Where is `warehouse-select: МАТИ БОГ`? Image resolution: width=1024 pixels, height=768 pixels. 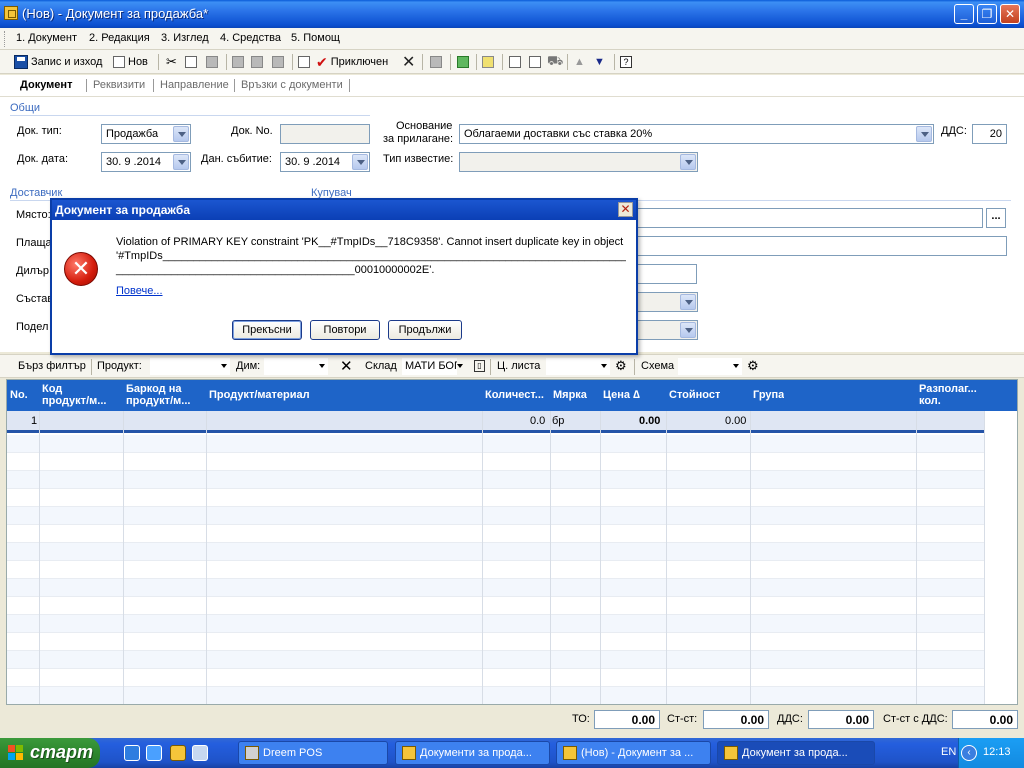
warehouse-select: МАТИ БОГ is located at coordinates (429, 366).